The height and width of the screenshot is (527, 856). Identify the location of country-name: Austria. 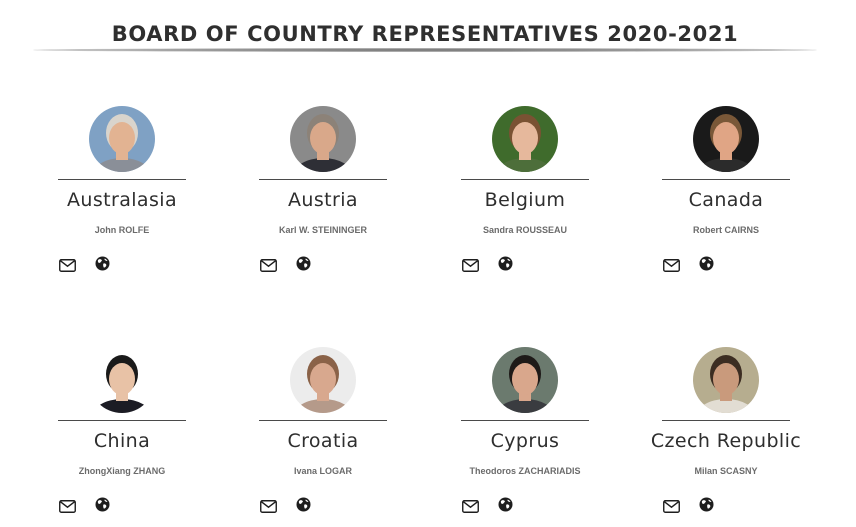
(323, 200).